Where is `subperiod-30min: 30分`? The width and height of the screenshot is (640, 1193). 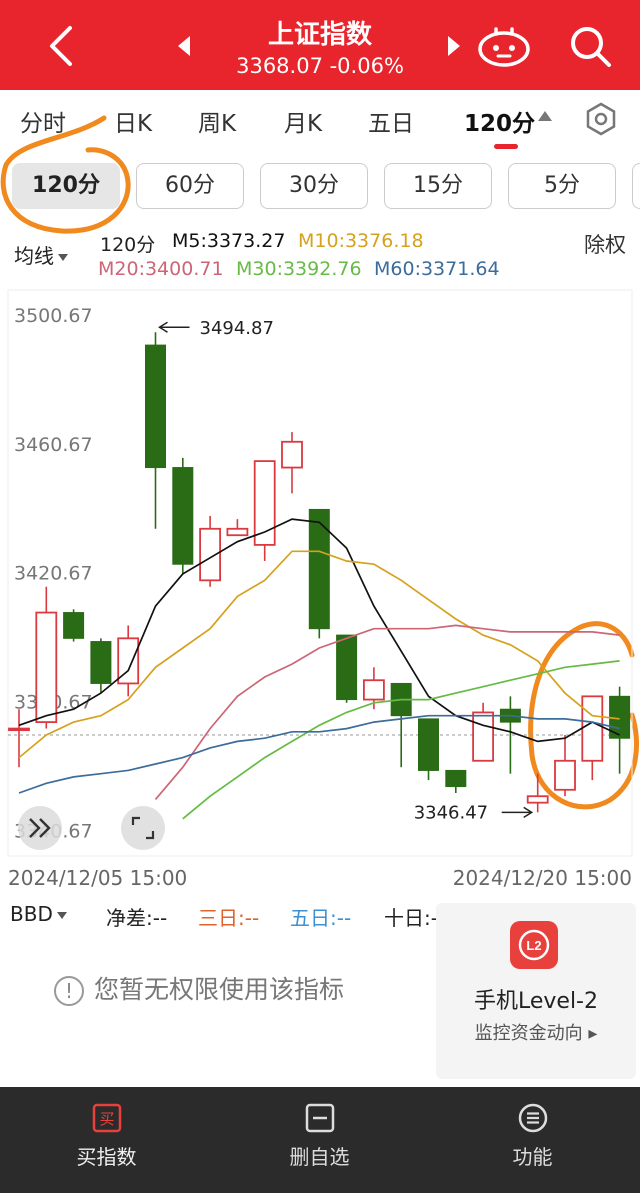 subperiod-30min: 30分 is located at coordinates (314, 186).